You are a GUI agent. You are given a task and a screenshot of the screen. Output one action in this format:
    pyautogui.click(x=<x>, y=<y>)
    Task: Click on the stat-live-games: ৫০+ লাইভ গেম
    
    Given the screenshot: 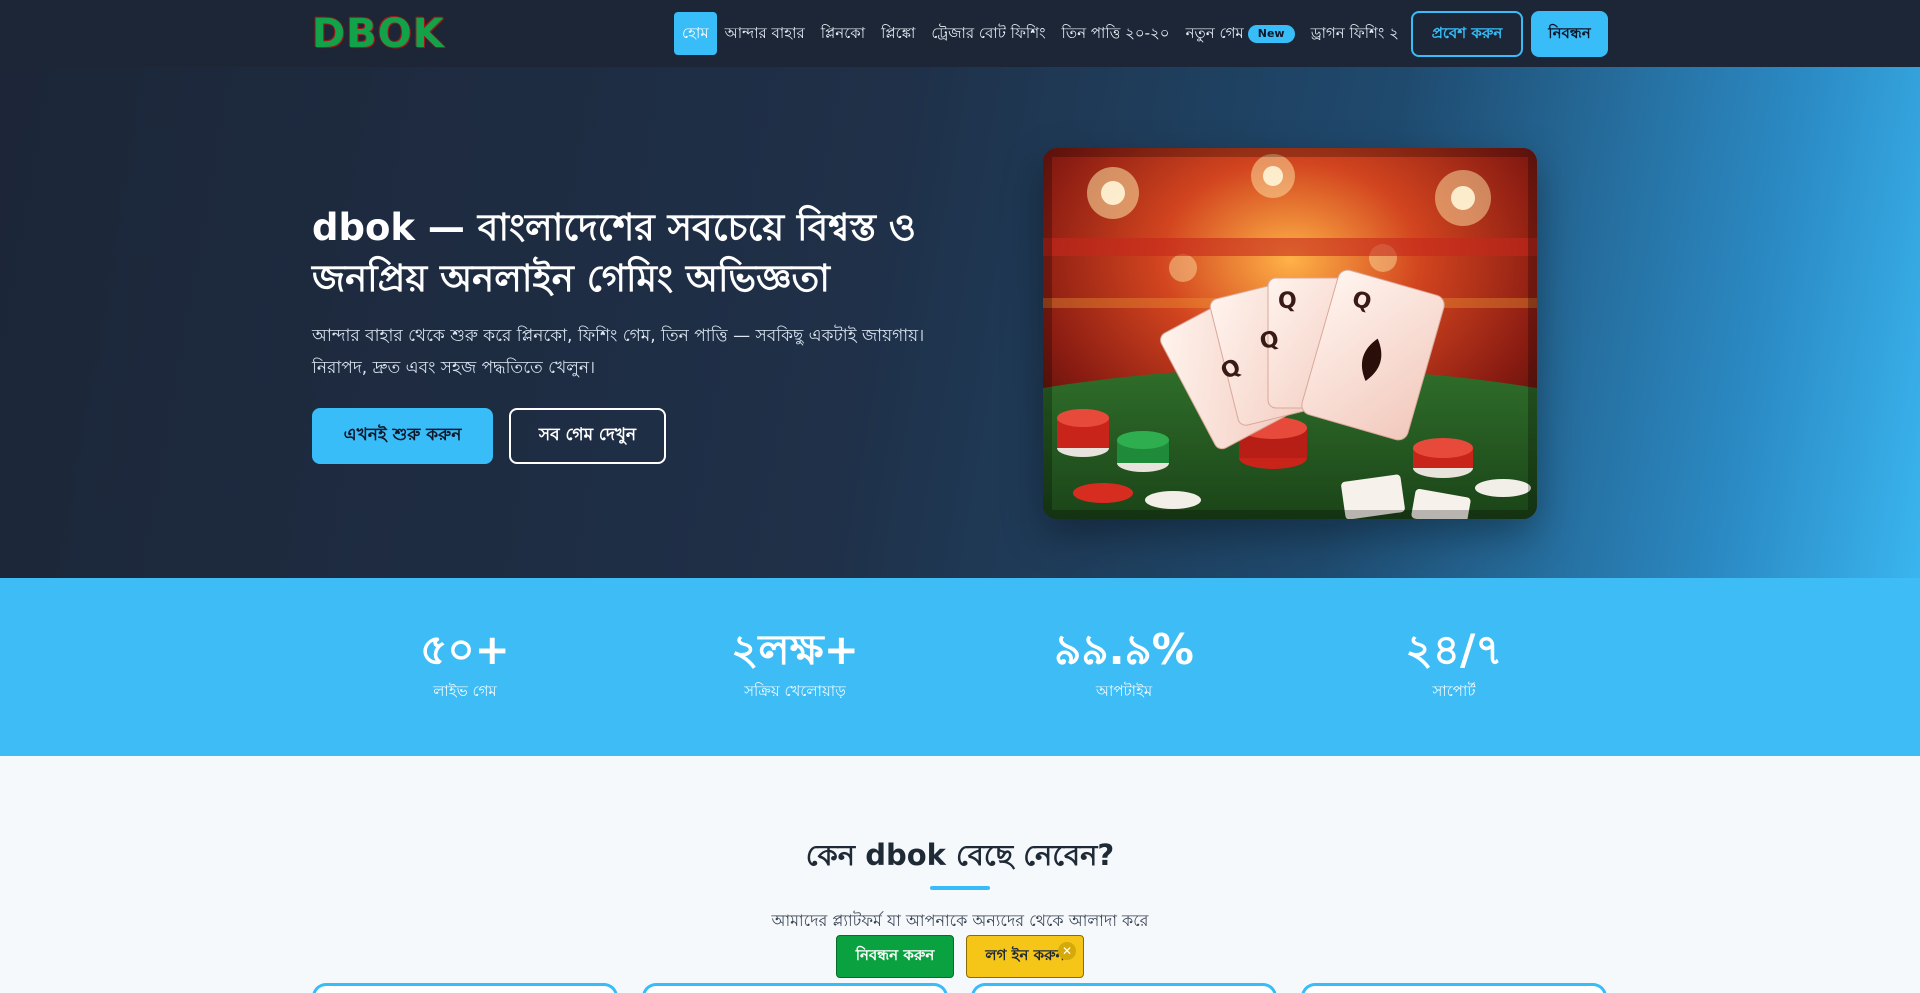 What is the action you would take?
    pyautogui.click(x=465, y=664)
    